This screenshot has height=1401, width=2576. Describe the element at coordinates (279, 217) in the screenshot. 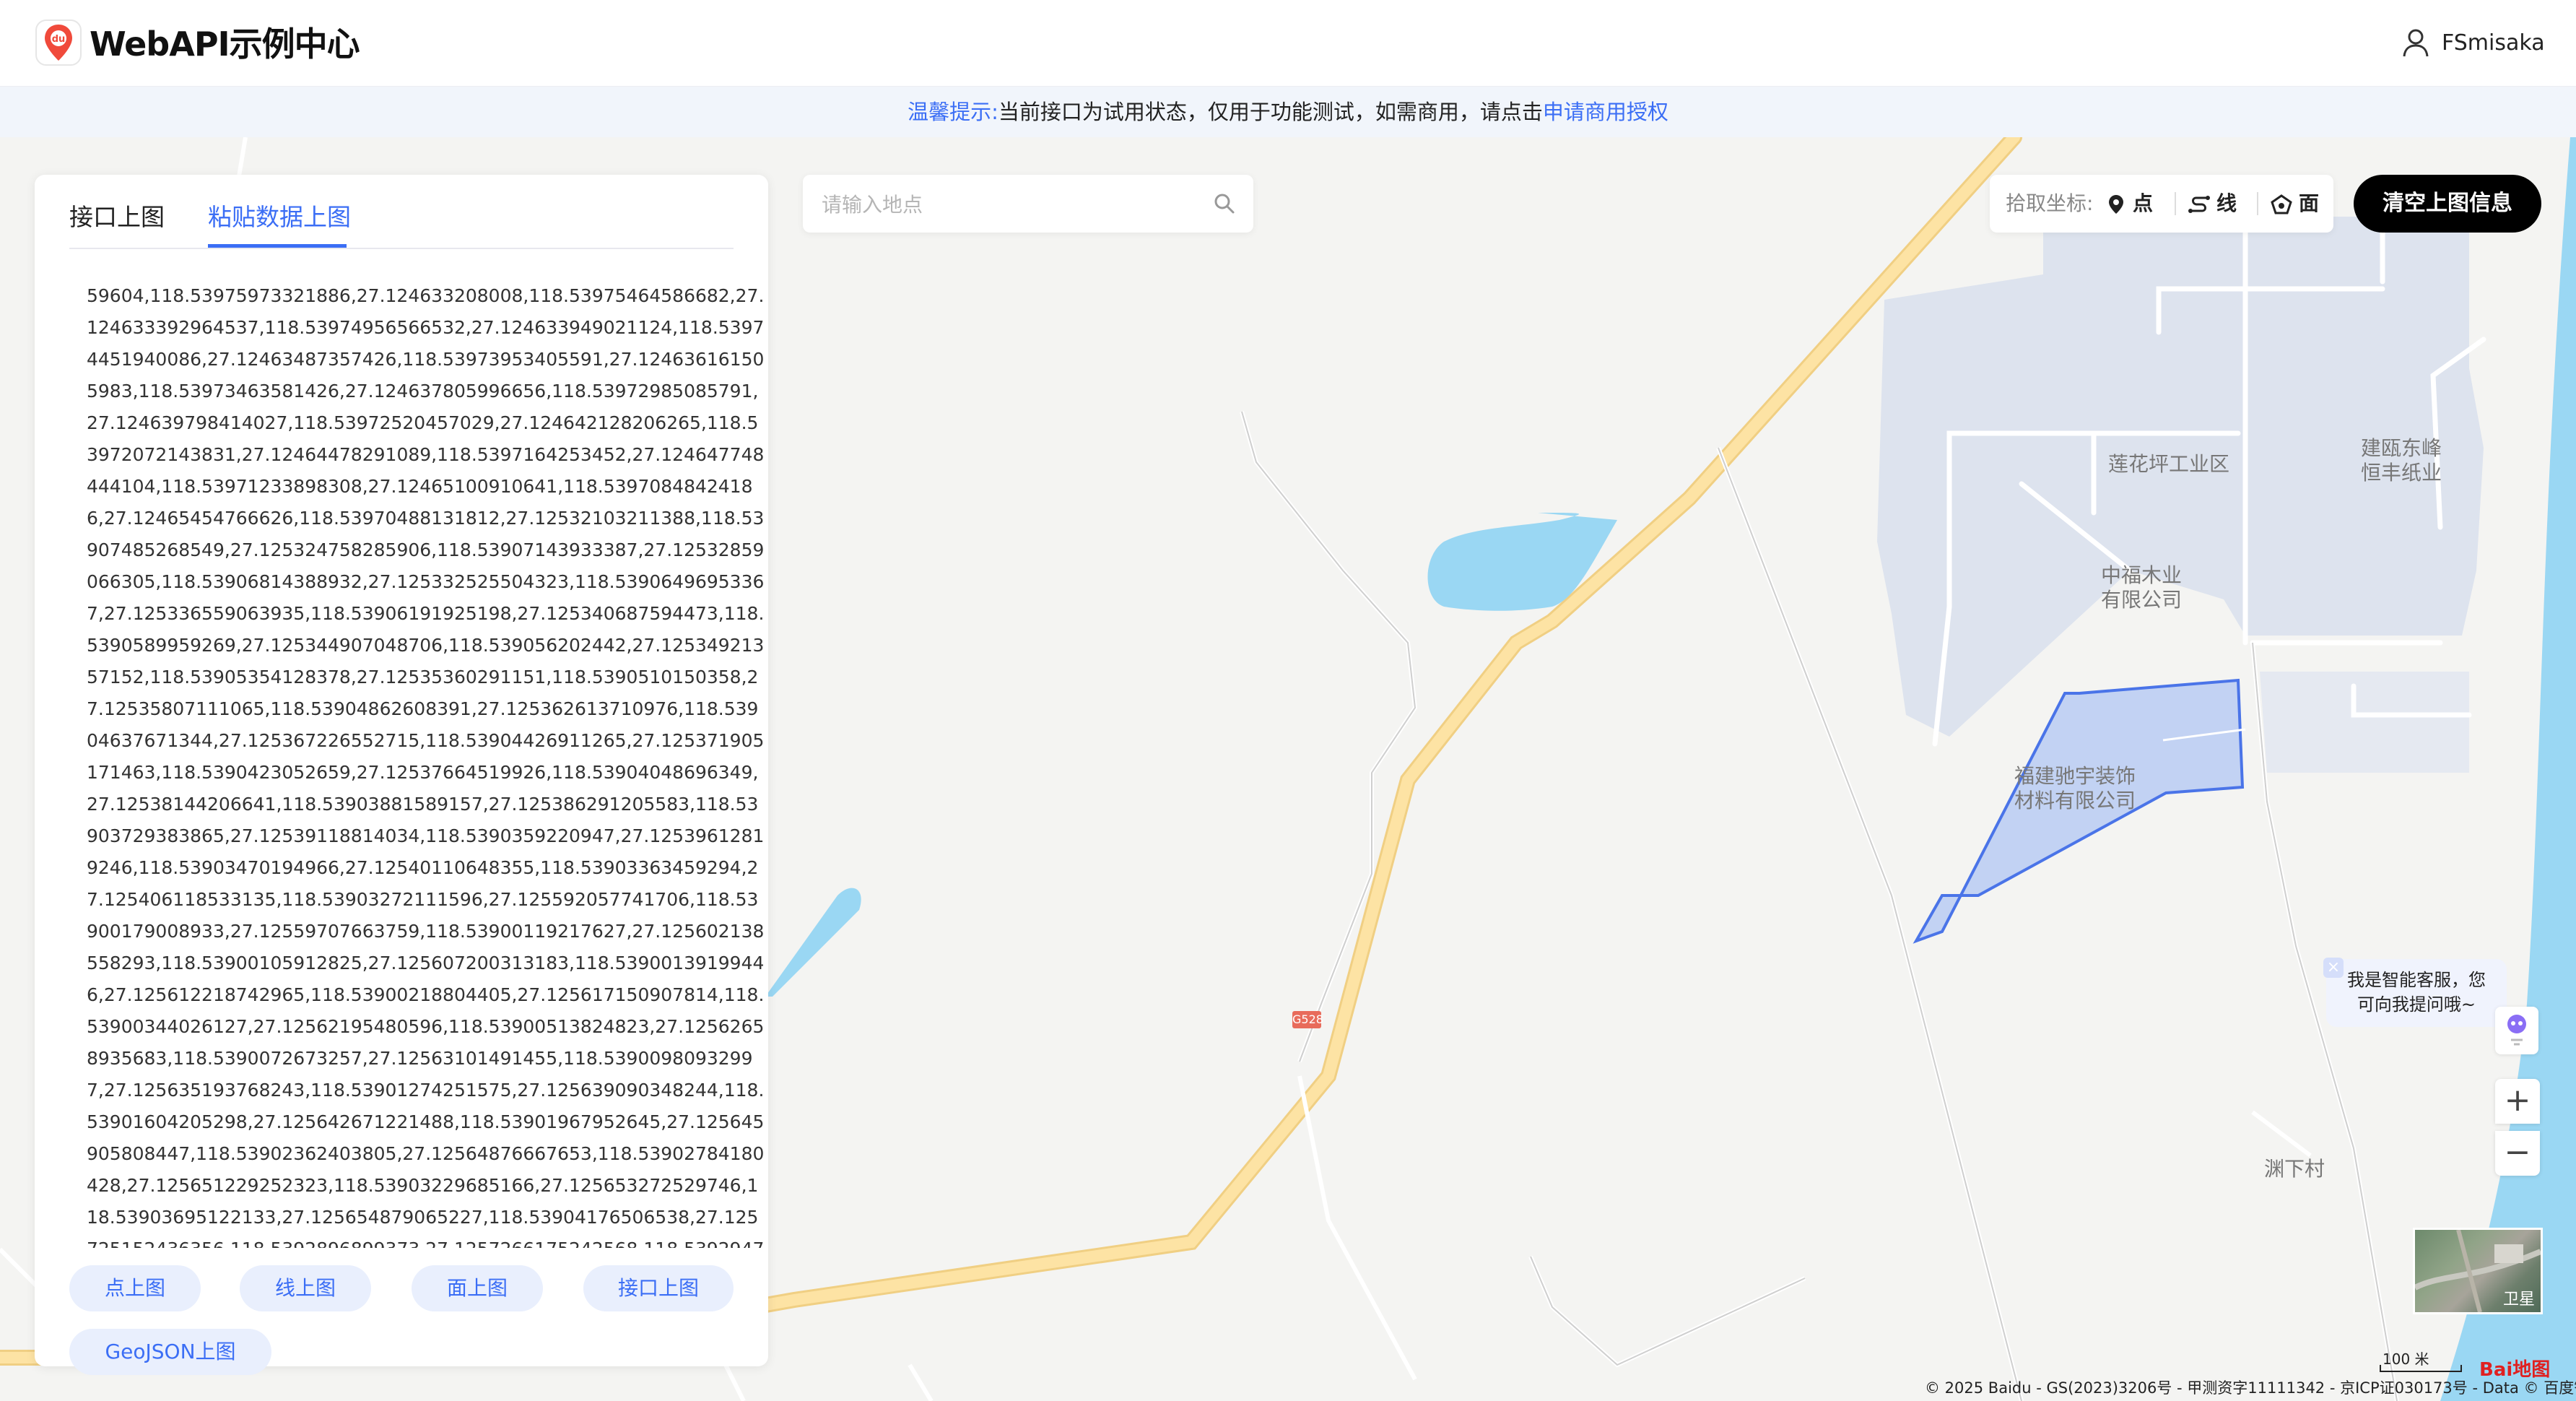

I see `tab-paste-data: 粘贴数据上图` at that location.